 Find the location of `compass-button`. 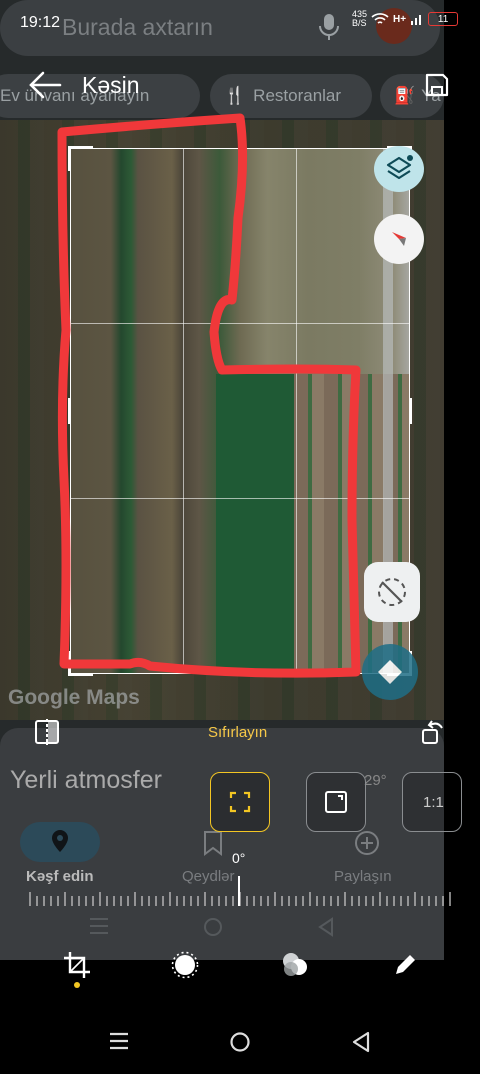

compass-button is located at coordinates (399, 239).